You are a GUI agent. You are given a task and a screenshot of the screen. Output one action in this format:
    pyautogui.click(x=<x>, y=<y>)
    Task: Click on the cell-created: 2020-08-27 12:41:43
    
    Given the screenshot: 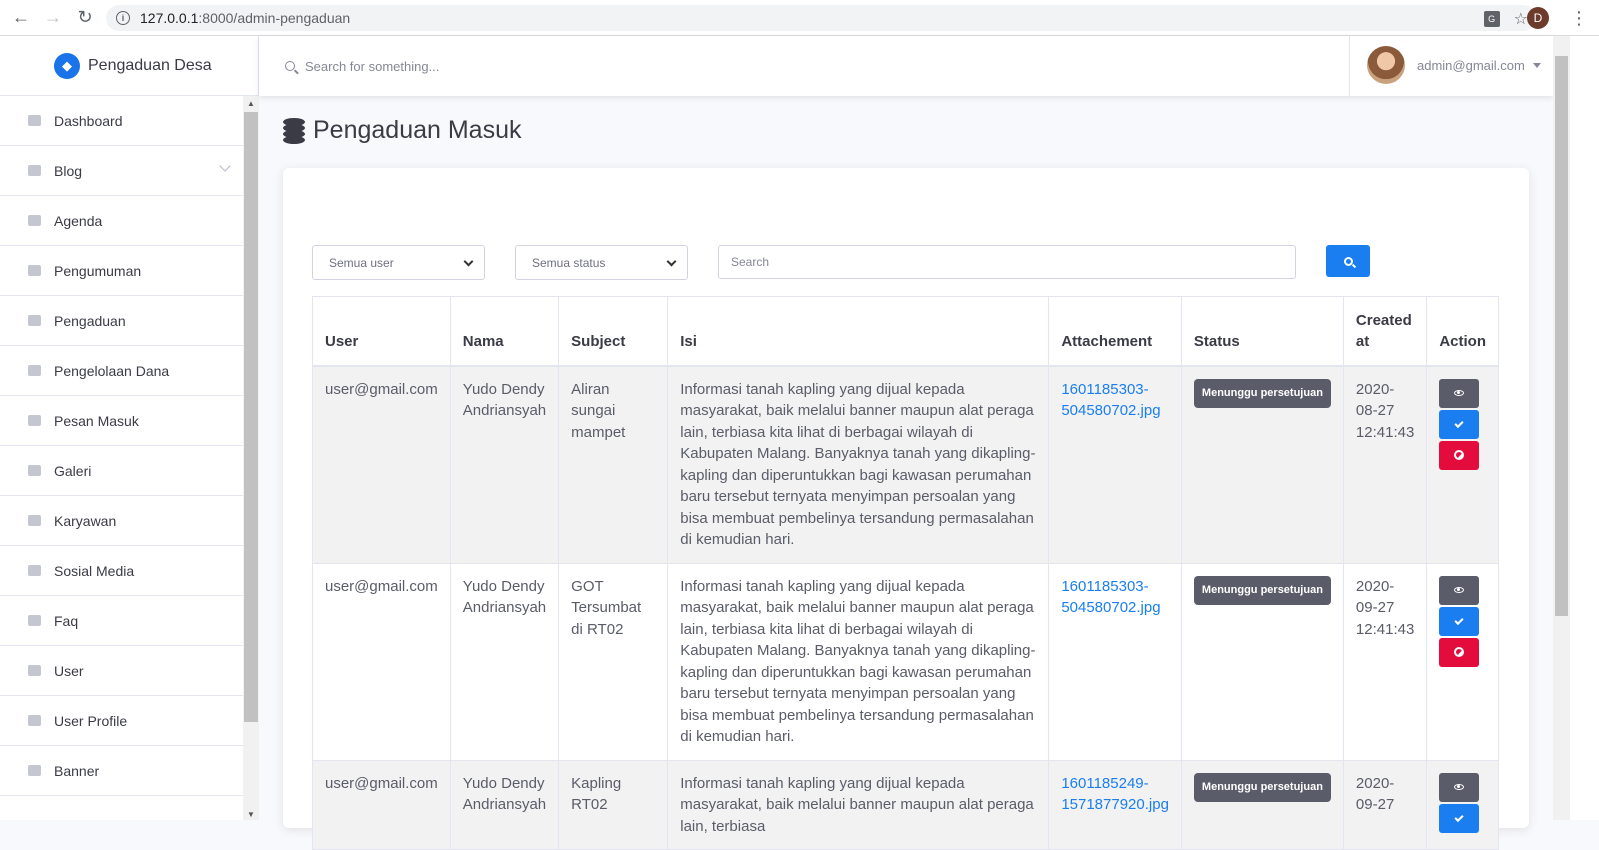 What is the action you would take?
    pyautogui.click(x=1385, y=464)
    